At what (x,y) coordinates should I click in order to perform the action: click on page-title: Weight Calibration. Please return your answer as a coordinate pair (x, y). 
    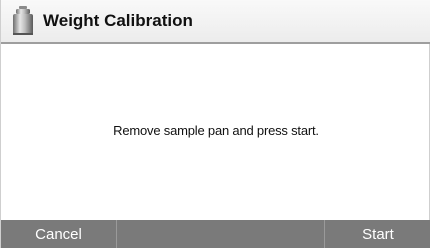
    Looking at the image, I should click on (118, 20).